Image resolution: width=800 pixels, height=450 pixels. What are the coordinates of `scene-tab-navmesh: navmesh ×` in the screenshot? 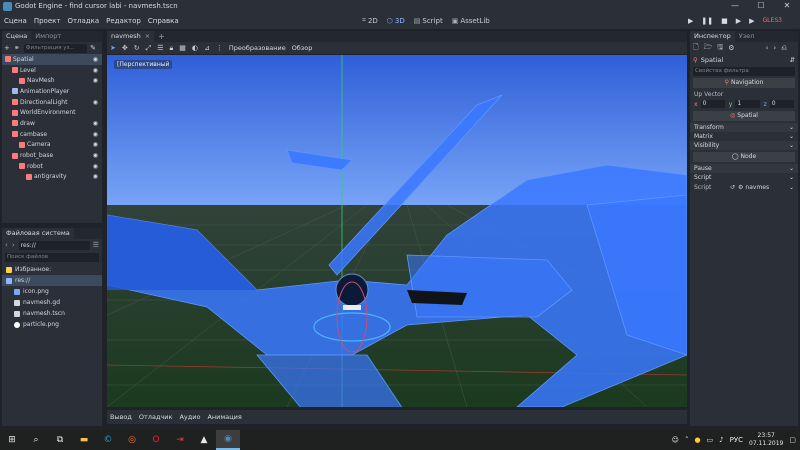 It's located at (131, 36).